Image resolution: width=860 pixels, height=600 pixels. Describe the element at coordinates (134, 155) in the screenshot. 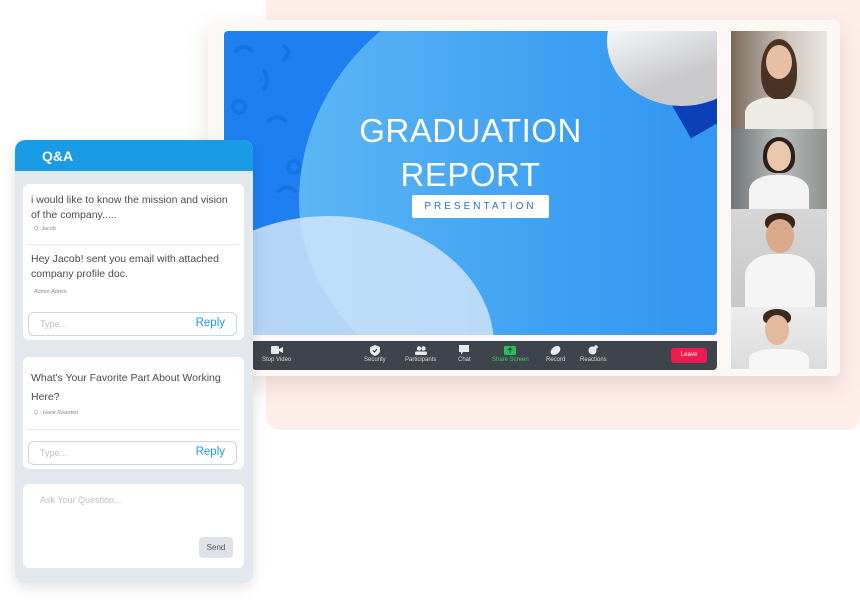

I see `qa-title: Q&A` at that location.